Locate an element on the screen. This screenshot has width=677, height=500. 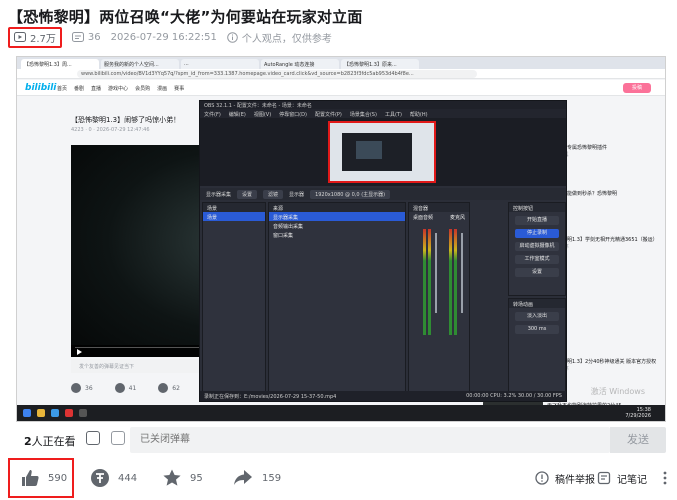
page-title: 【恐怖黎明】两位召唤“大佬”为何要站在玩家对立面 is located at coordinates (185, 17).